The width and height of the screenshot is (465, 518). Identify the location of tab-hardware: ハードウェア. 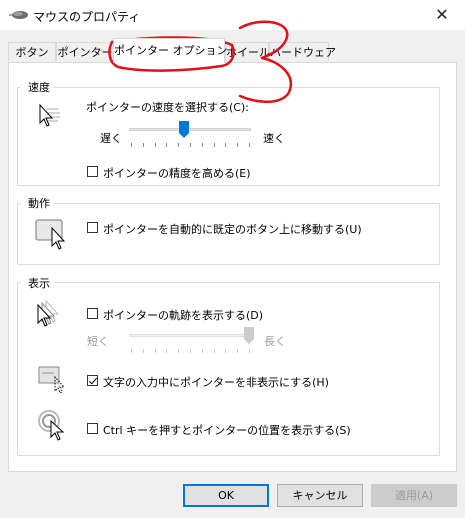
(302, 51).